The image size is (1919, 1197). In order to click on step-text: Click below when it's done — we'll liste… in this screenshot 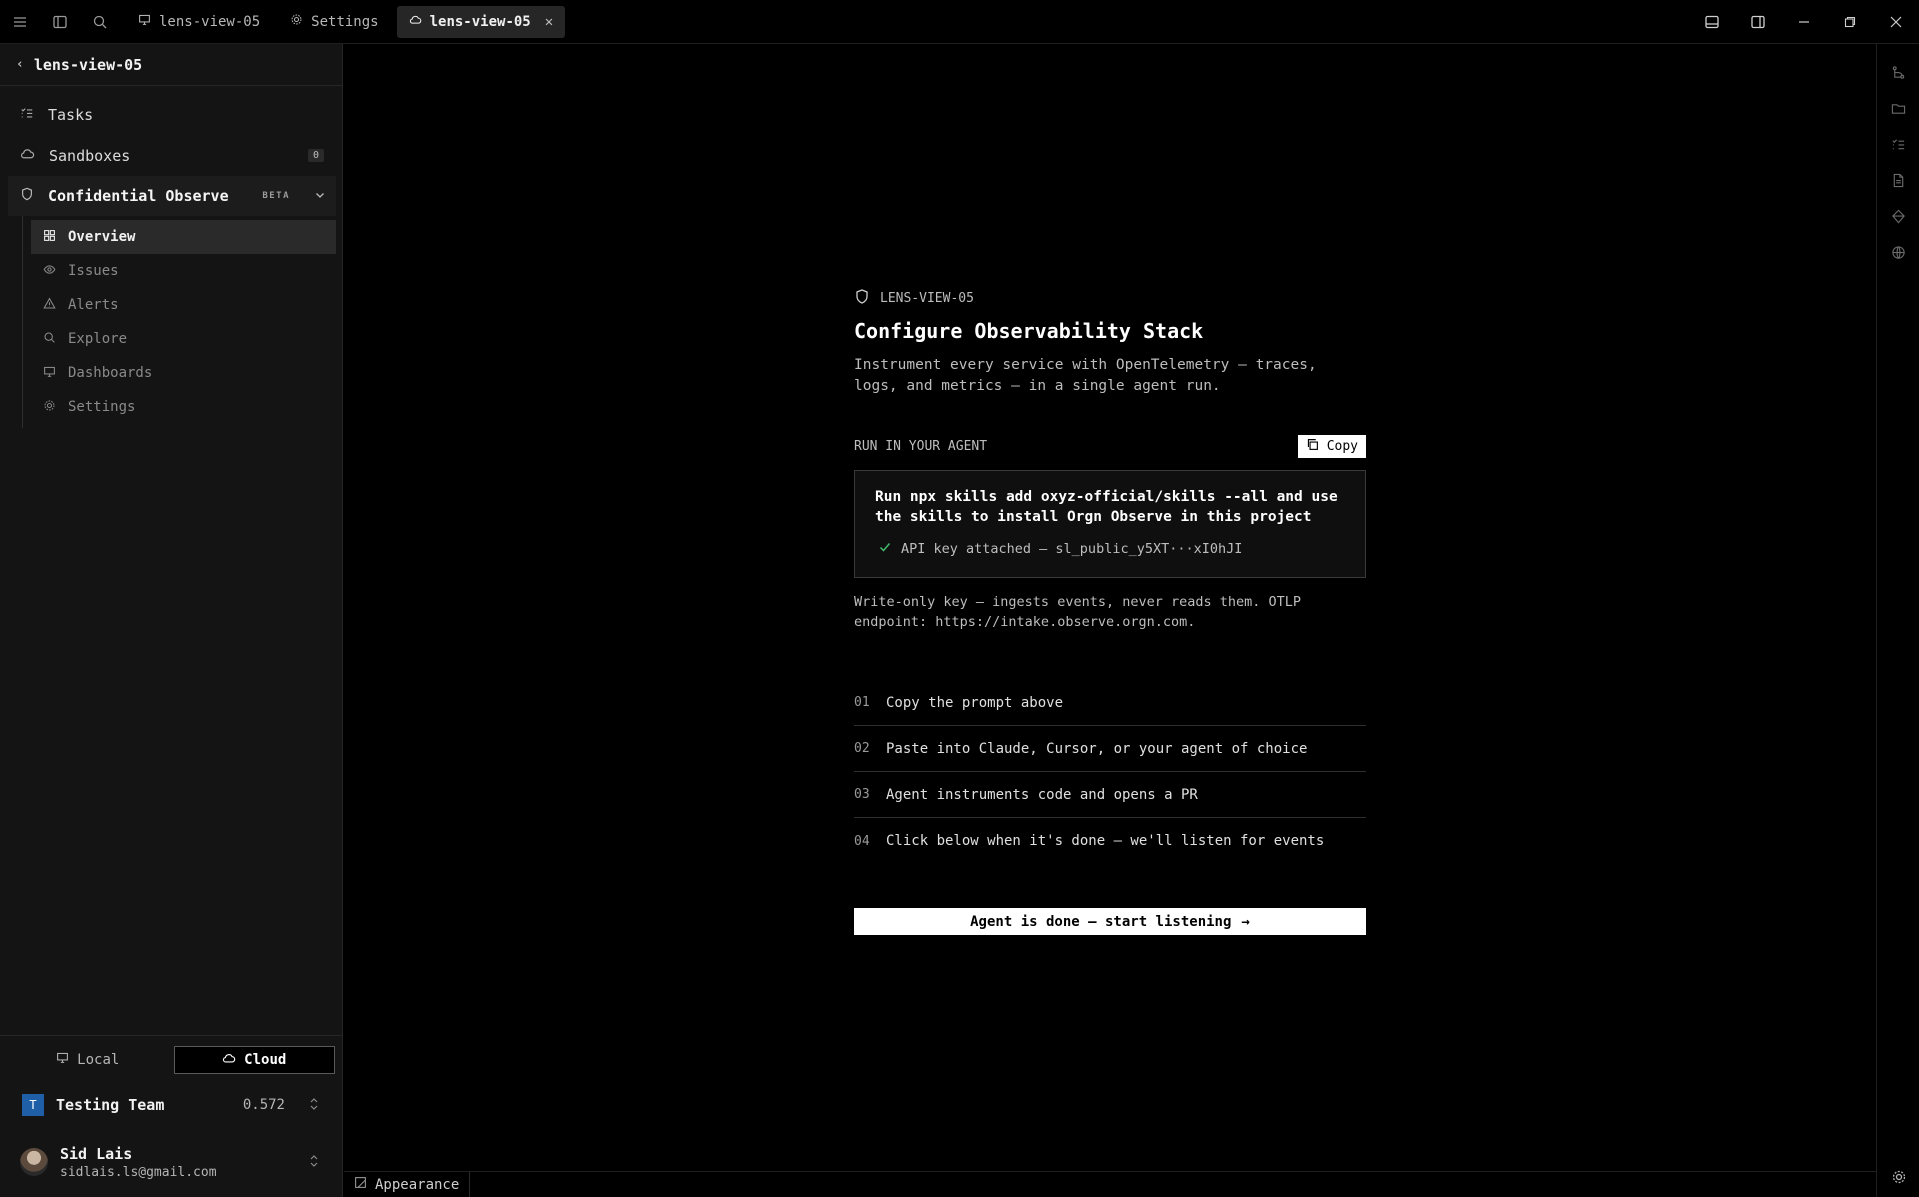, I will do `click(1105, 841)`.